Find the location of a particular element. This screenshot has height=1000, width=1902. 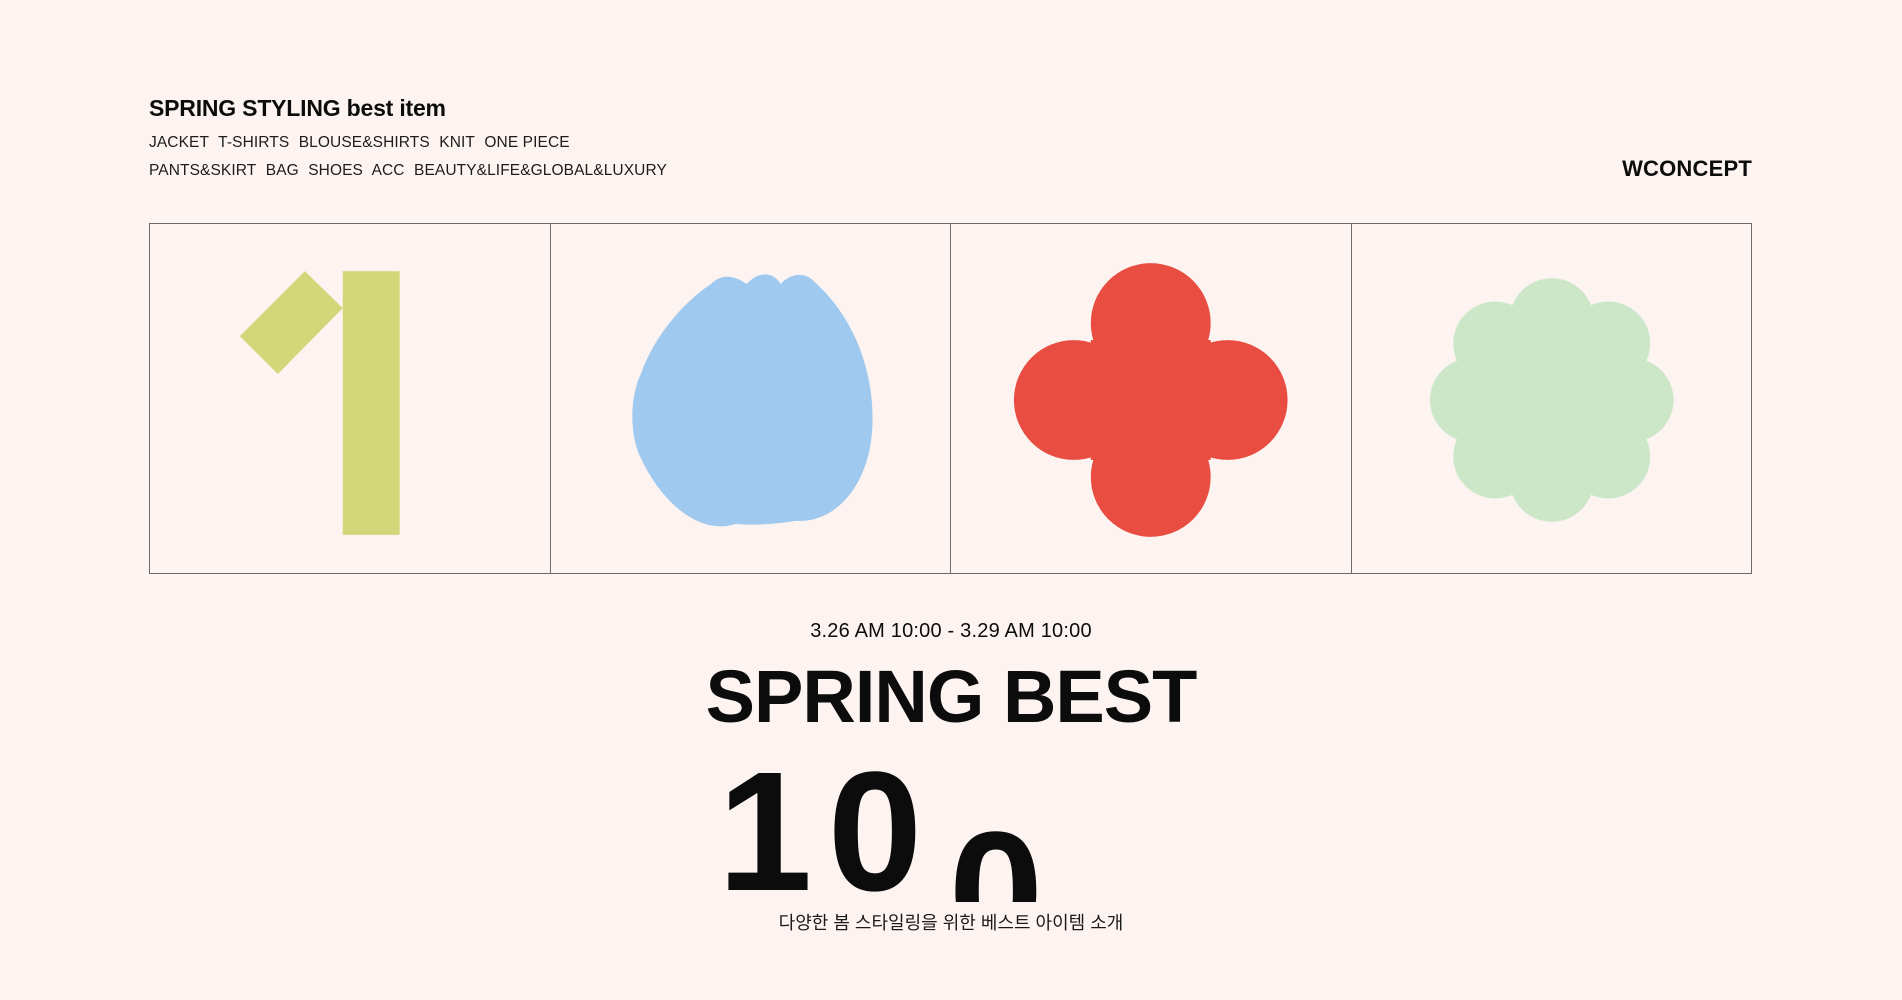

eight-petal-flower-icon is located at coordinates (1551, 400).